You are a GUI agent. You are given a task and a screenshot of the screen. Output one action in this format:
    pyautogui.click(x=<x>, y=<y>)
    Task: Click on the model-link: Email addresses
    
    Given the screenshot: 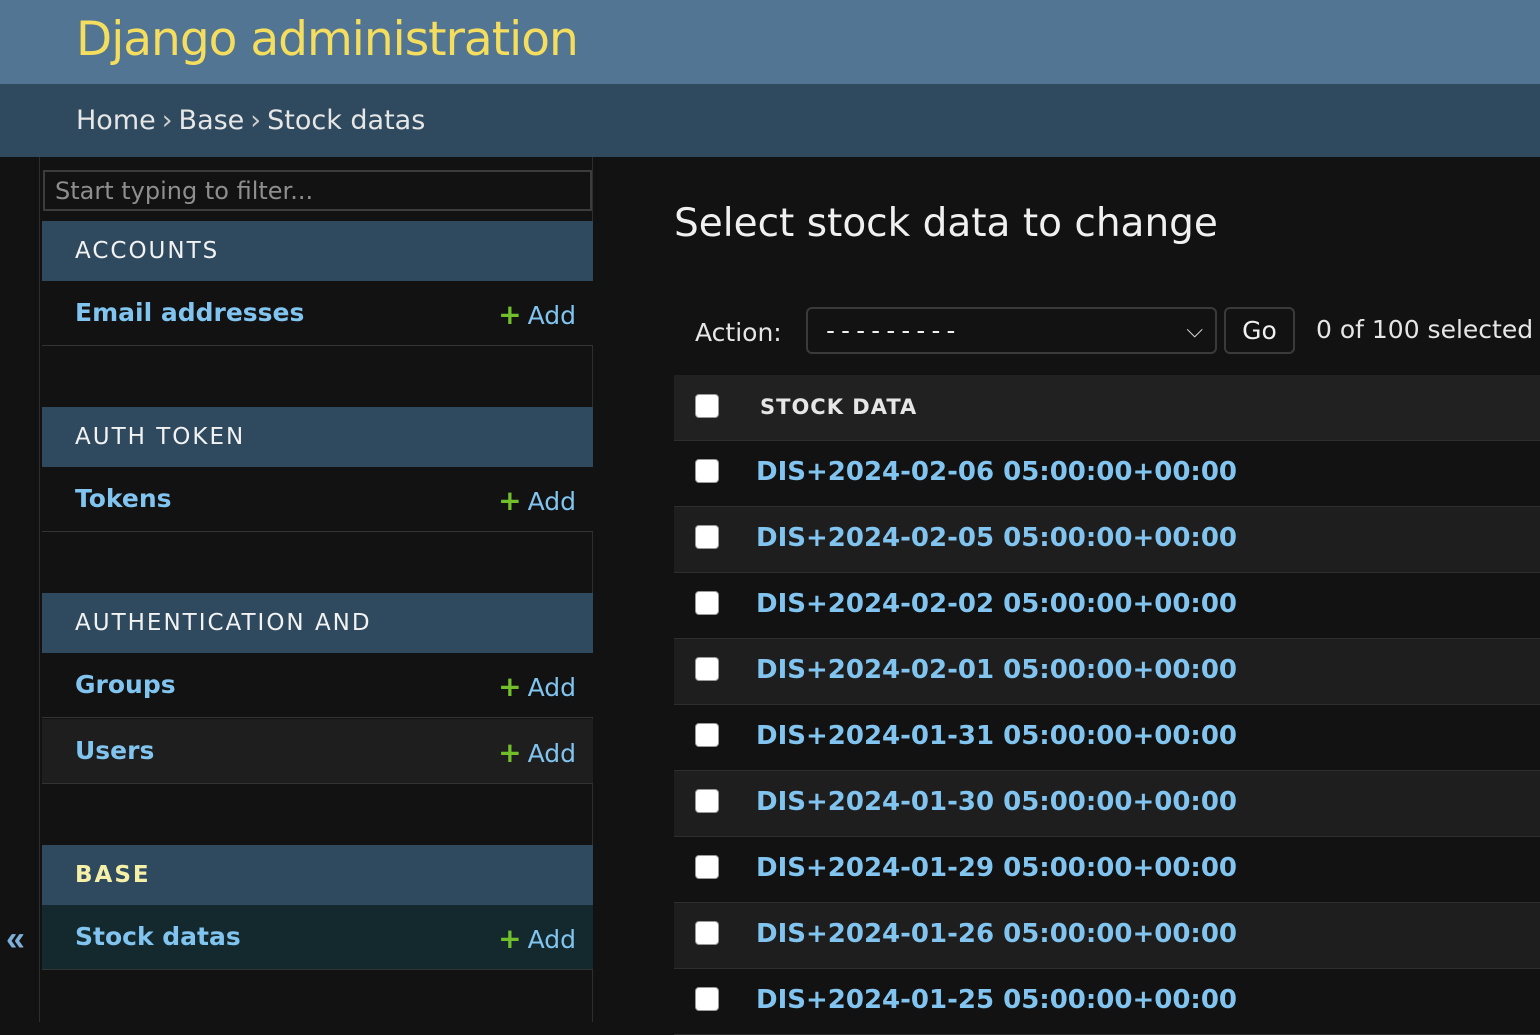 What is the action you would take?
    pyautogui.click(x=189, y=312)
    